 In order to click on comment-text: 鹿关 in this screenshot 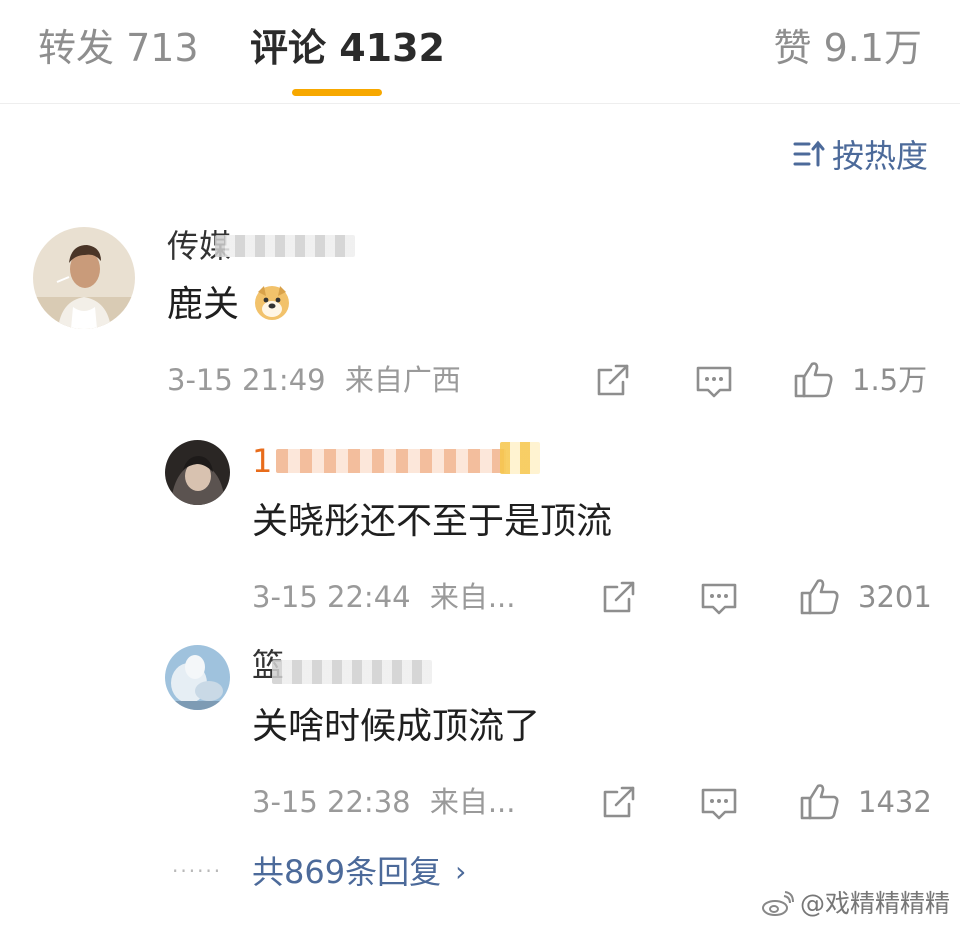, I will do `click(229, 305)`.